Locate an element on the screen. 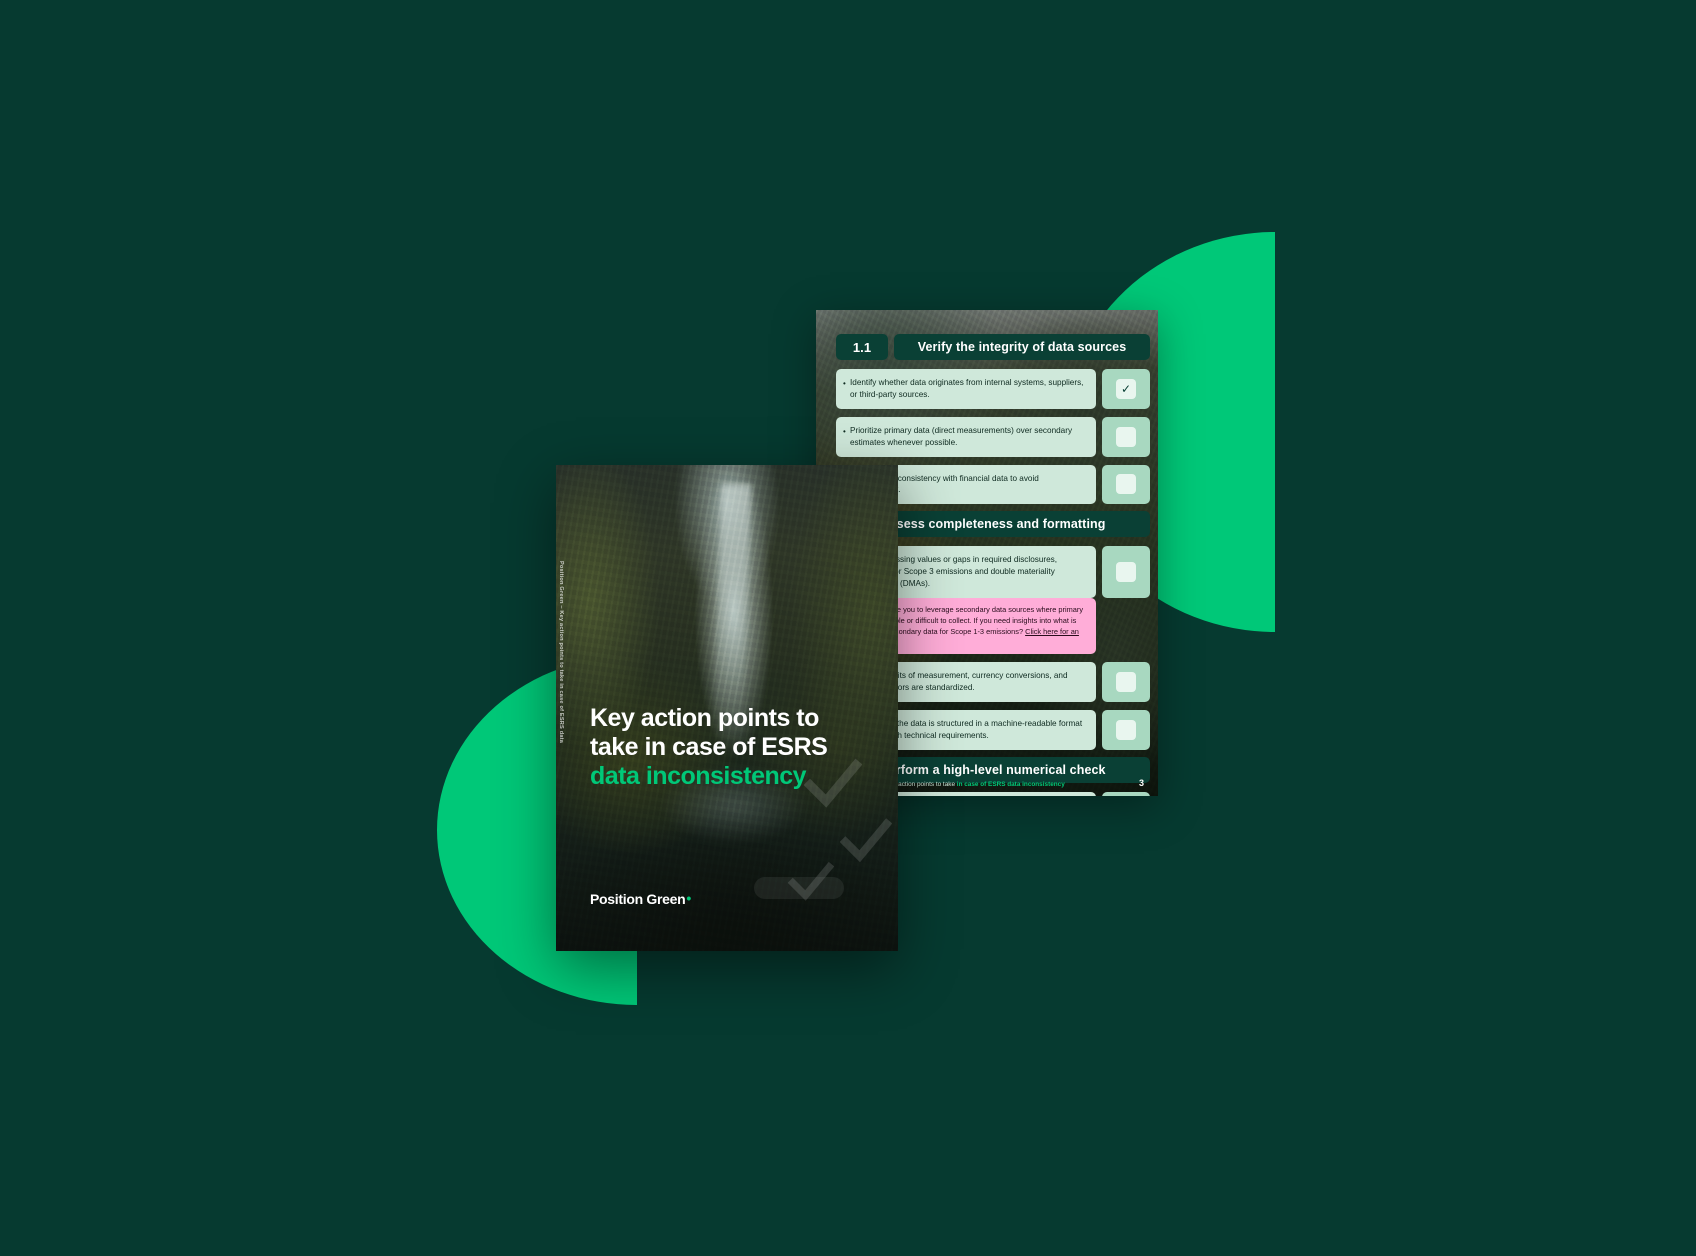  checkbox: ✓ is located at coordinates (1126, 388).